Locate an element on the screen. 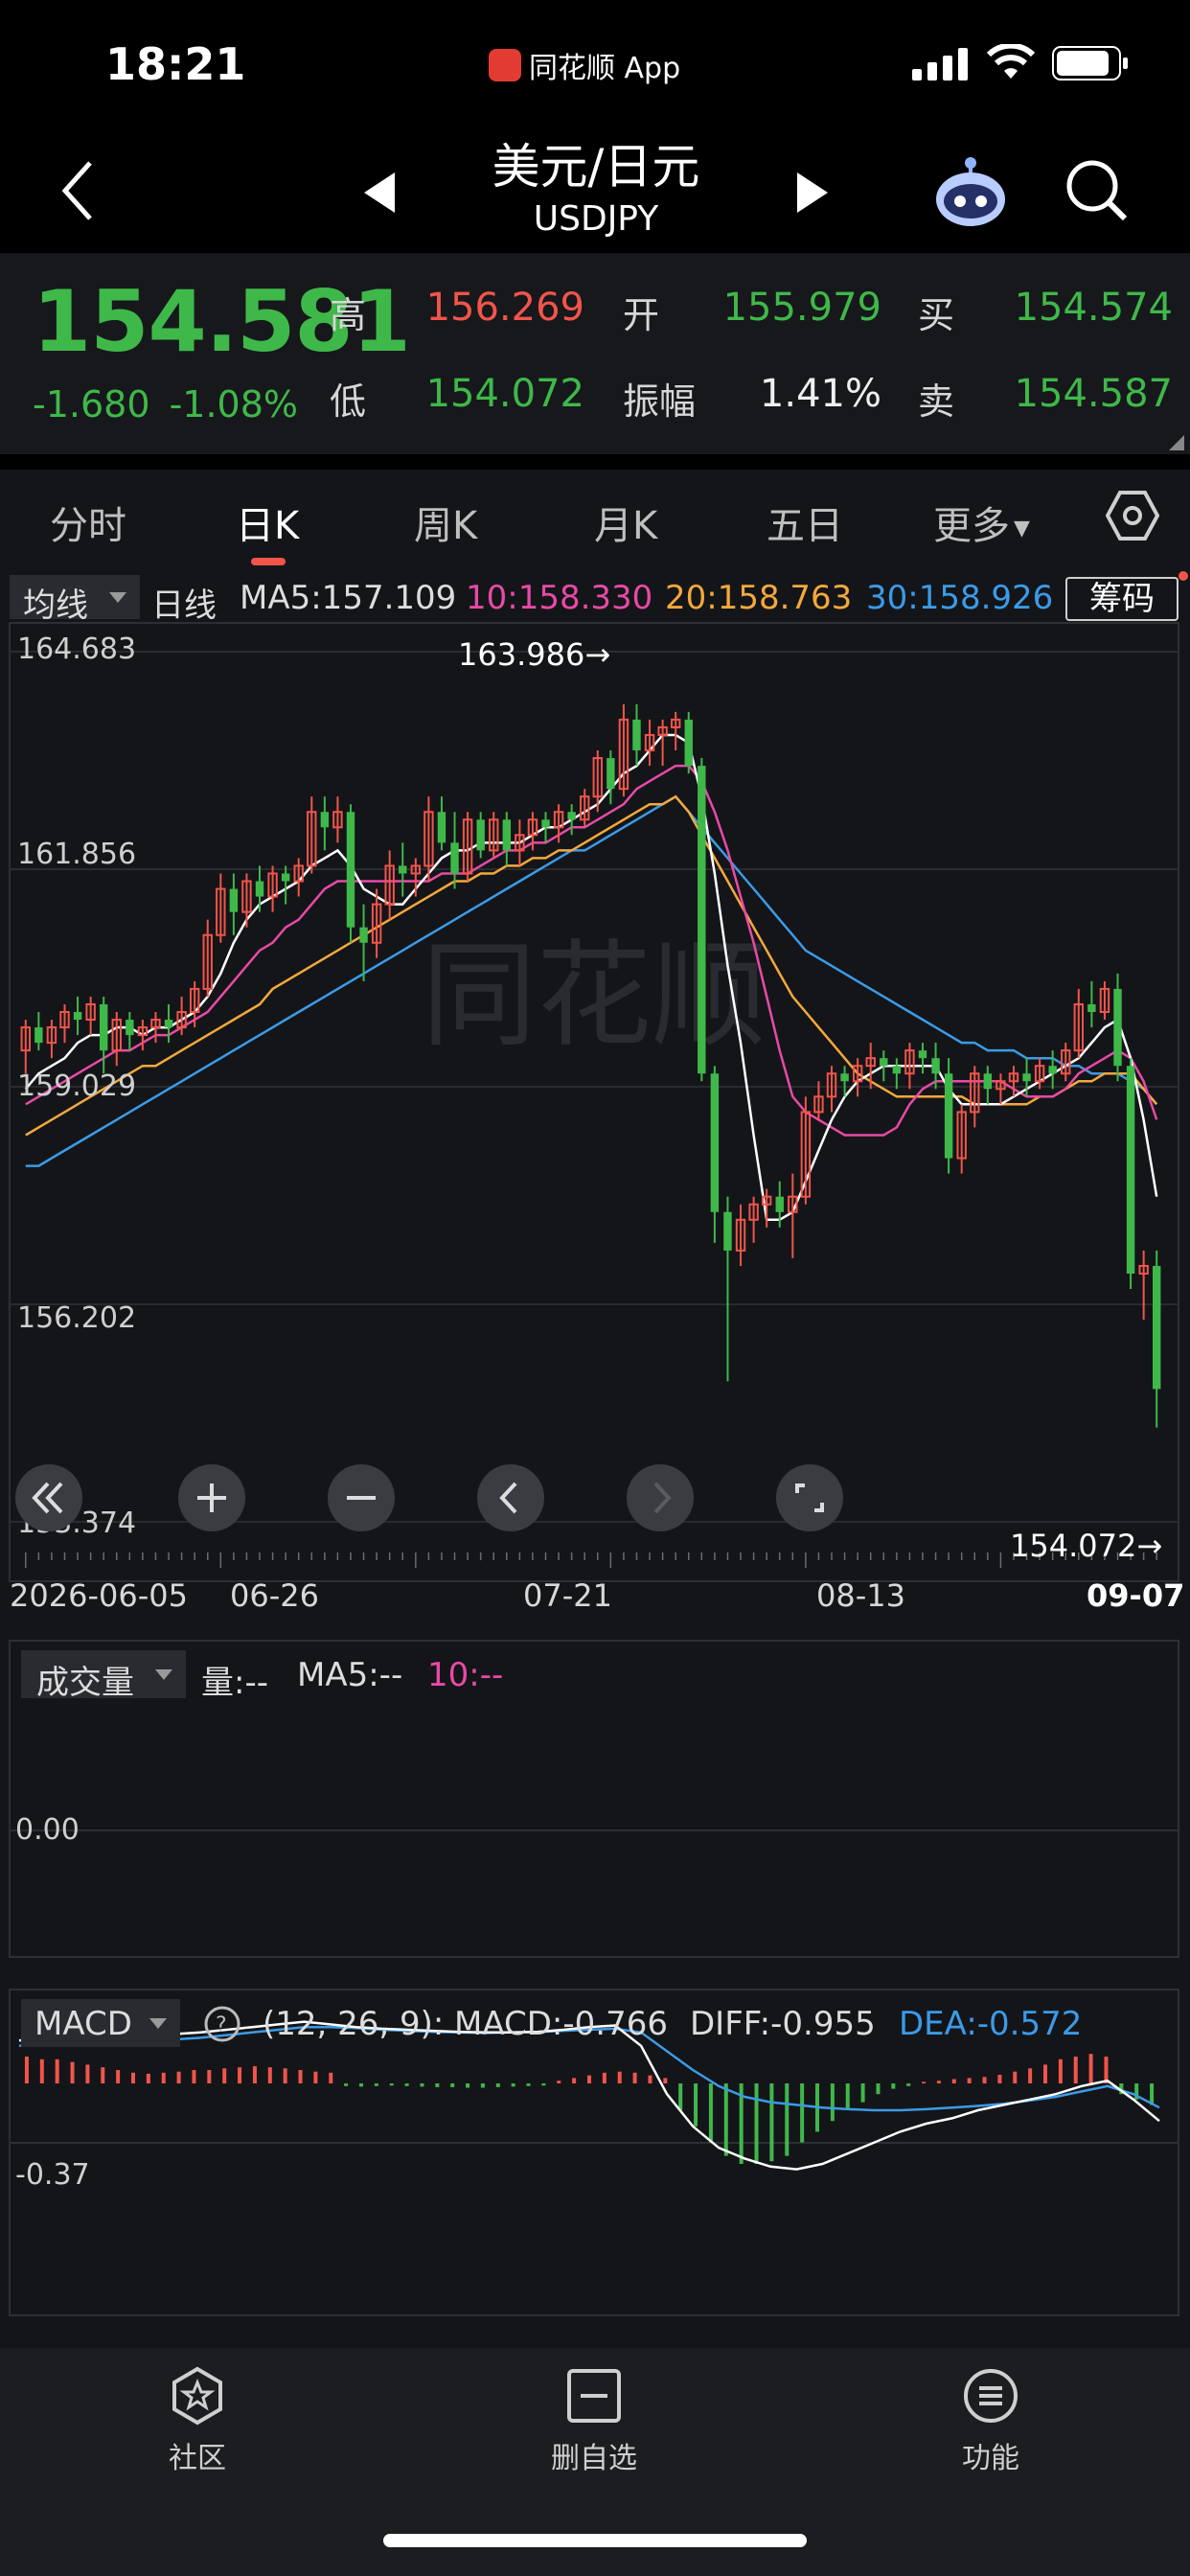 Image resolution: width=1190 pixels, height=2576 pixels. volume-header: 成交量 量:-- MA5:-- 10:-- is located at coordinates (595, 1676).